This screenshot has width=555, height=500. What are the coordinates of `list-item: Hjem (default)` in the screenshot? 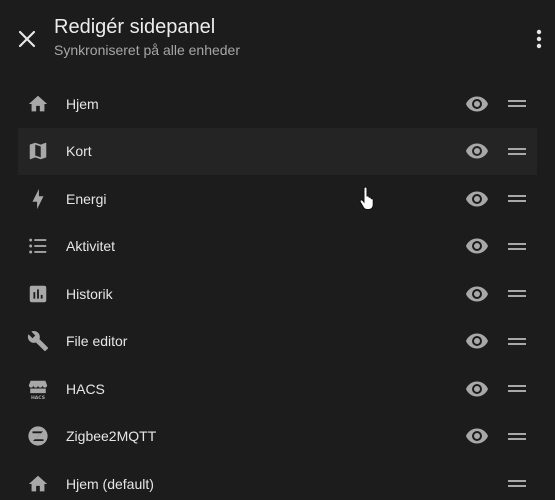 It's located at (277, 480).